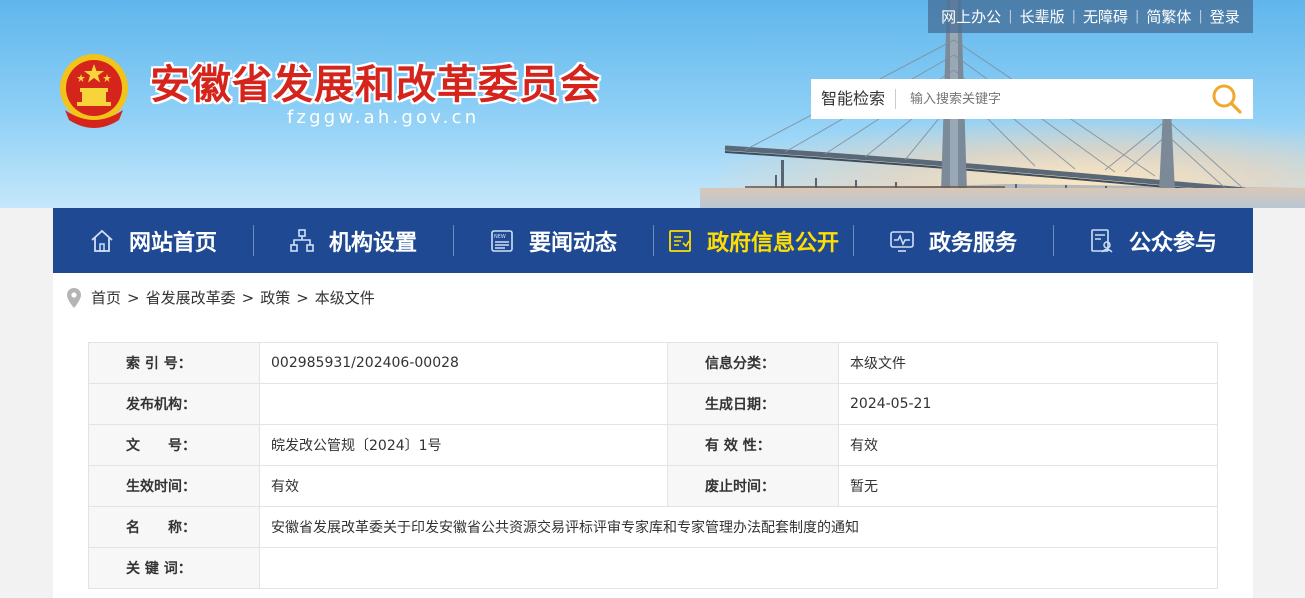 This screenshot has width=1305, height=598. I want to click on effective-time-label: 生效时间：, so click(174, 486).